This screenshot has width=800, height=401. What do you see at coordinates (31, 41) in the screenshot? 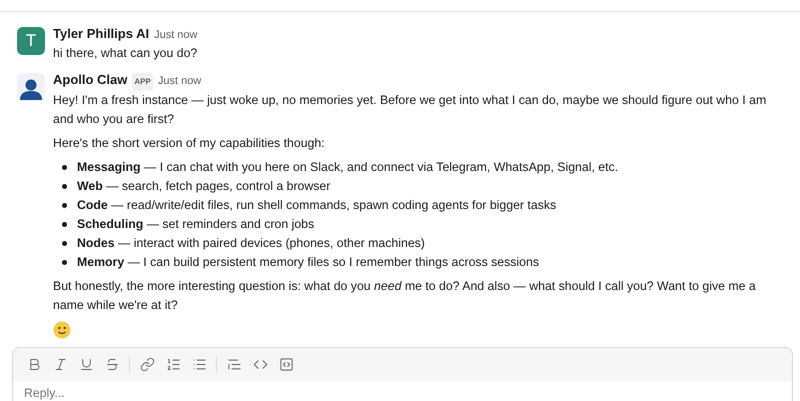
I see `avatar: T` at bounding box center [31, 41].